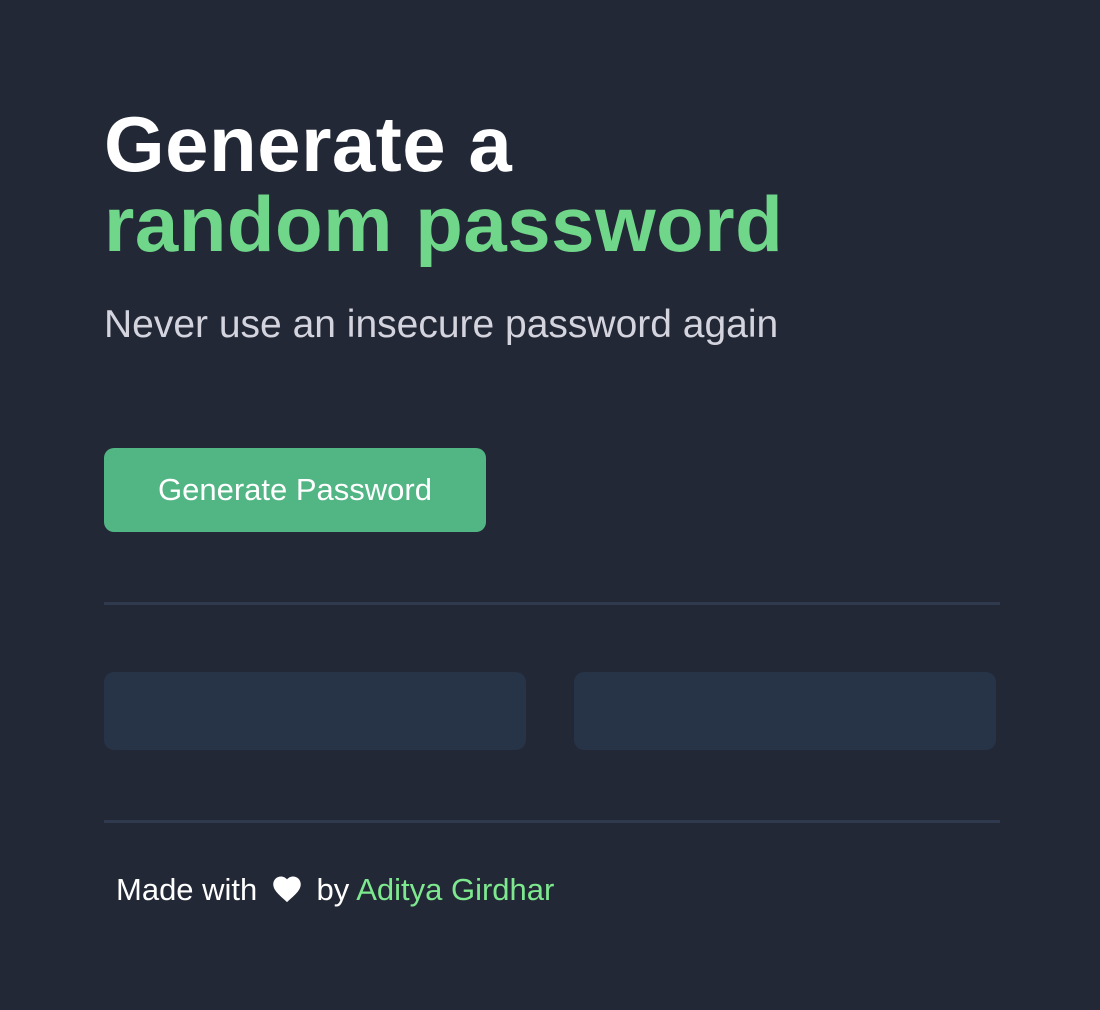 This screenshot has width=1100, height=1010. Describe the element at coordinates (455, 889) in the screenshot. I see `author-link: Aditya Girdhar` at that location.